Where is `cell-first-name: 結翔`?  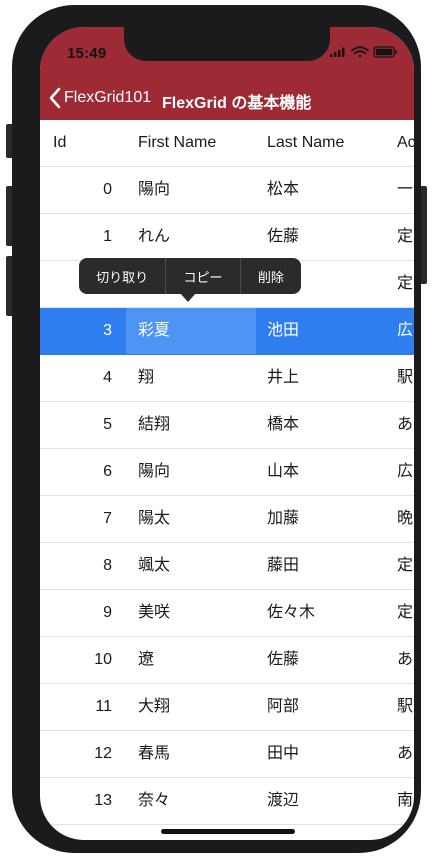 cell-first-name: 結翔 is located at coordinates (191, 425).